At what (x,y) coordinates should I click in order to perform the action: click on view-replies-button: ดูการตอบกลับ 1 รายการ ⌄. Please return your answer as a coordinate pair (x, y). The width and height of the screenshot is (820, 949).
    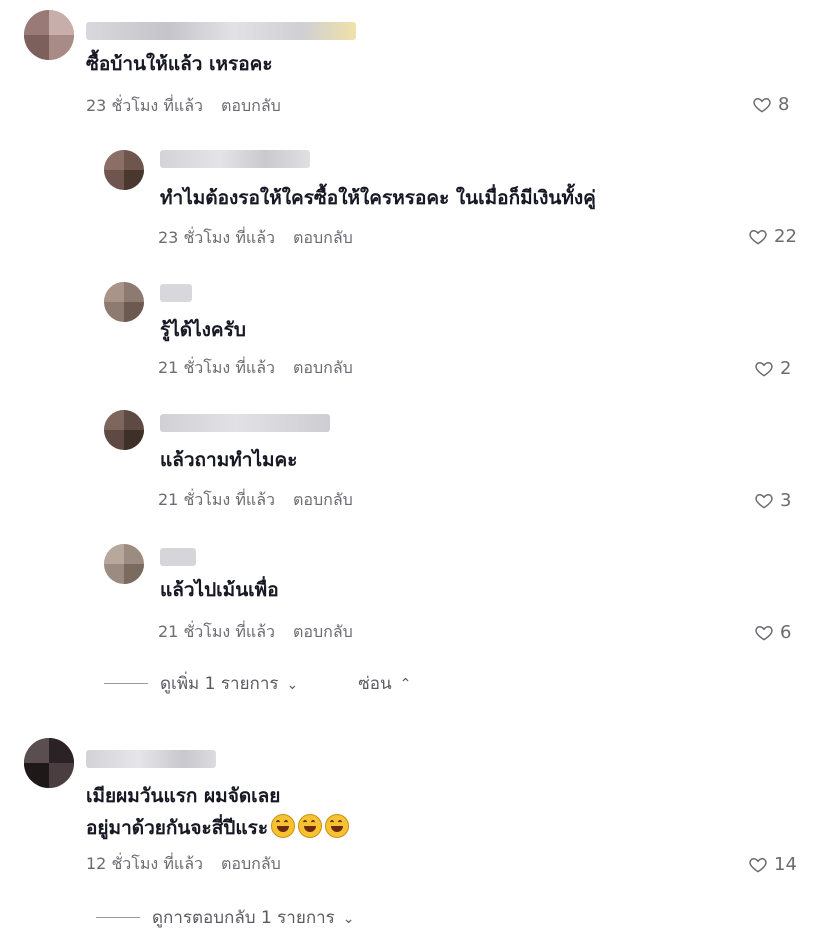
    Looking at the image, I should click on (253, 917).